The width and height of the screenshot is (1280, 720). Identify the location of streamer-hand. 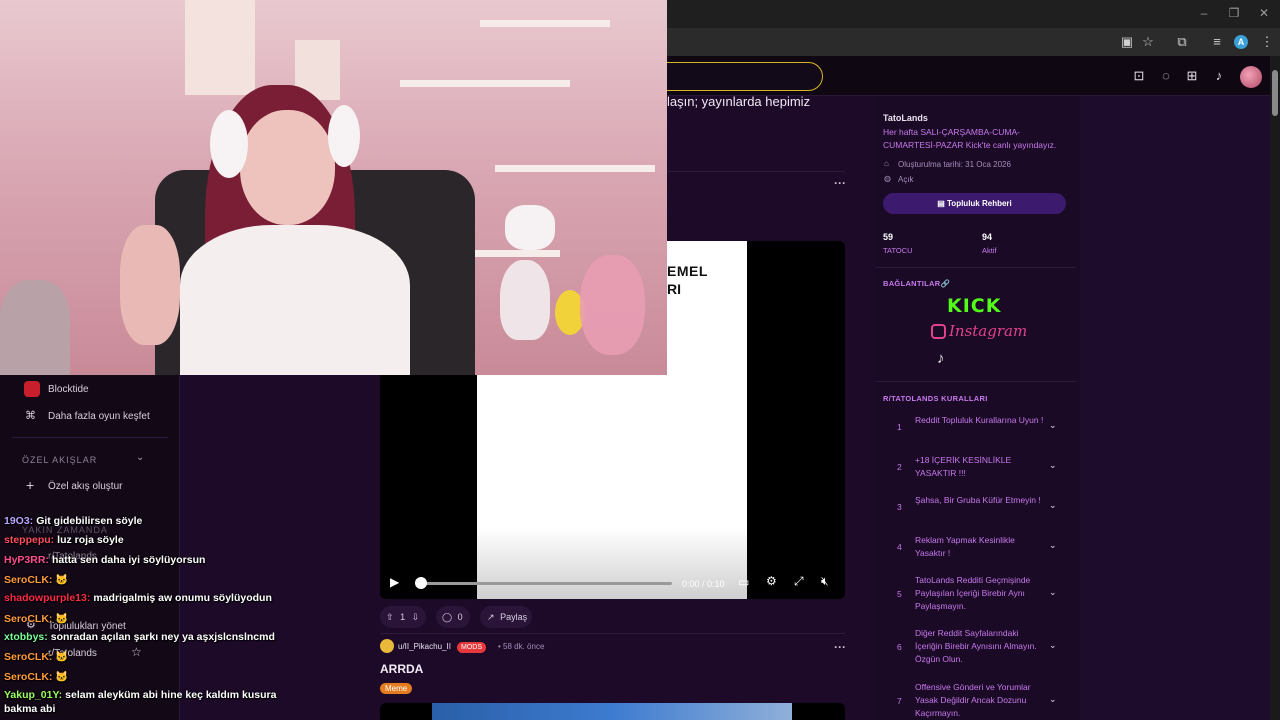
(150, 285).